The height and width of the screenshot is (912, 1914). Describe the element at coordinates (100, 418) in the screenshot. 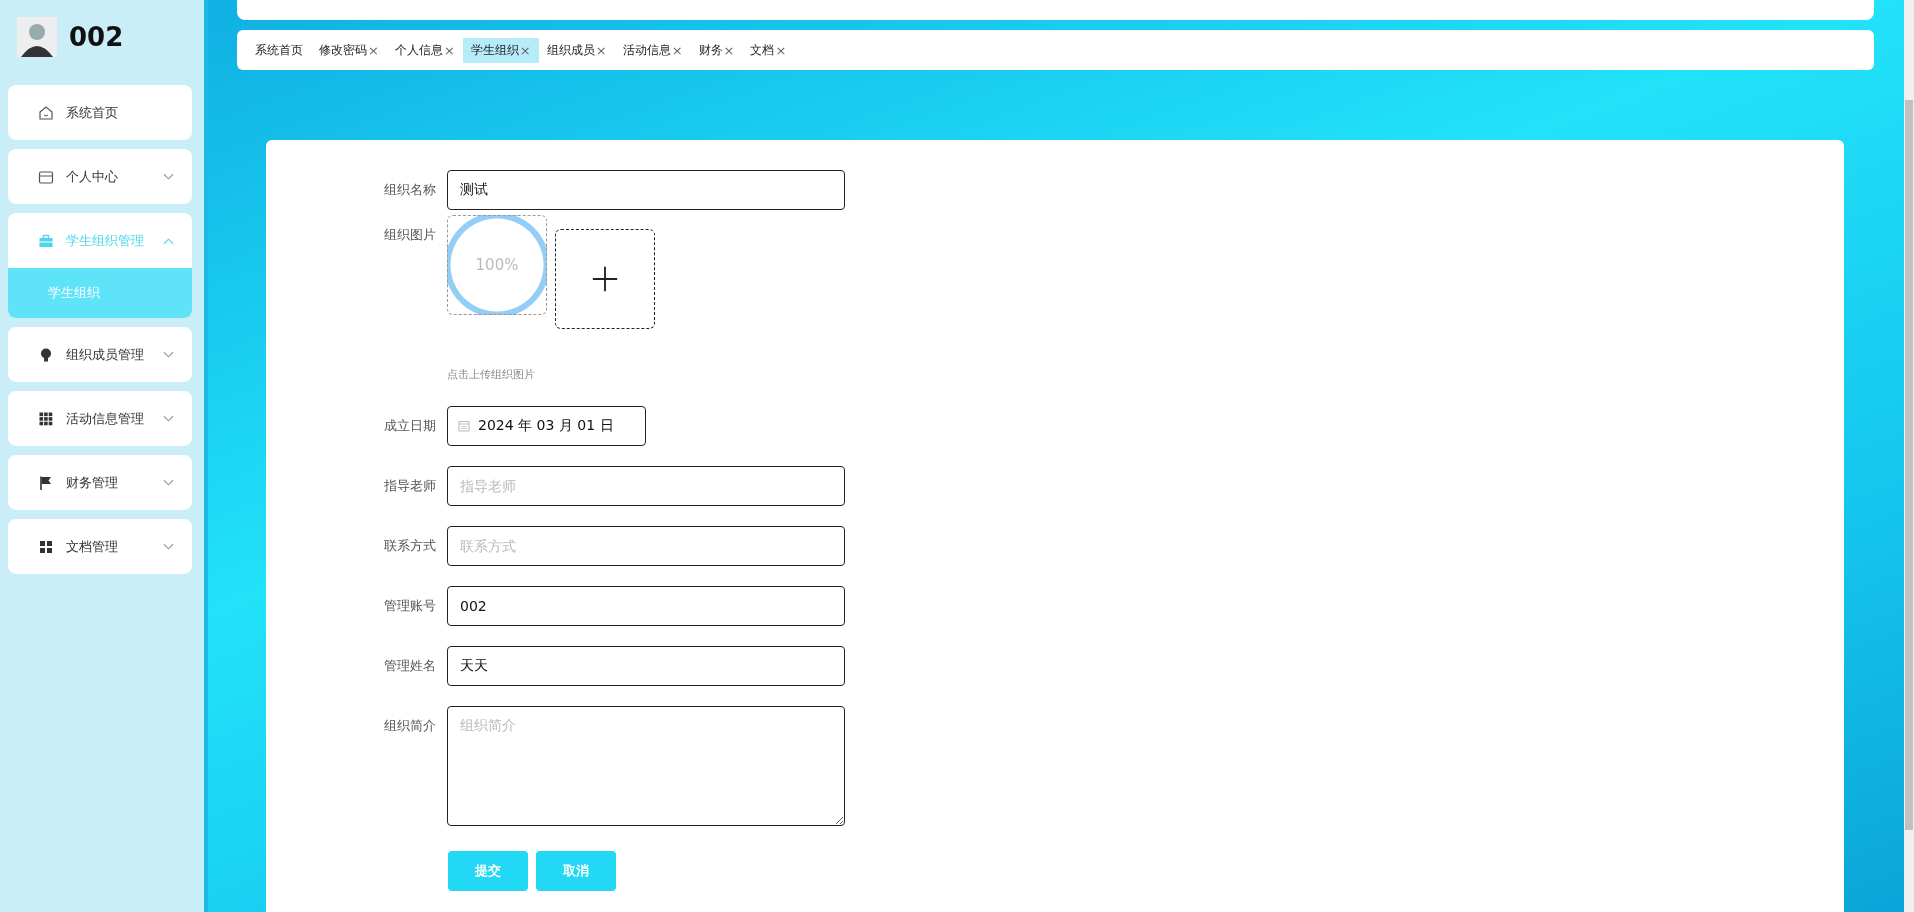

I see `menu-item: 活动信息管理` at that location.